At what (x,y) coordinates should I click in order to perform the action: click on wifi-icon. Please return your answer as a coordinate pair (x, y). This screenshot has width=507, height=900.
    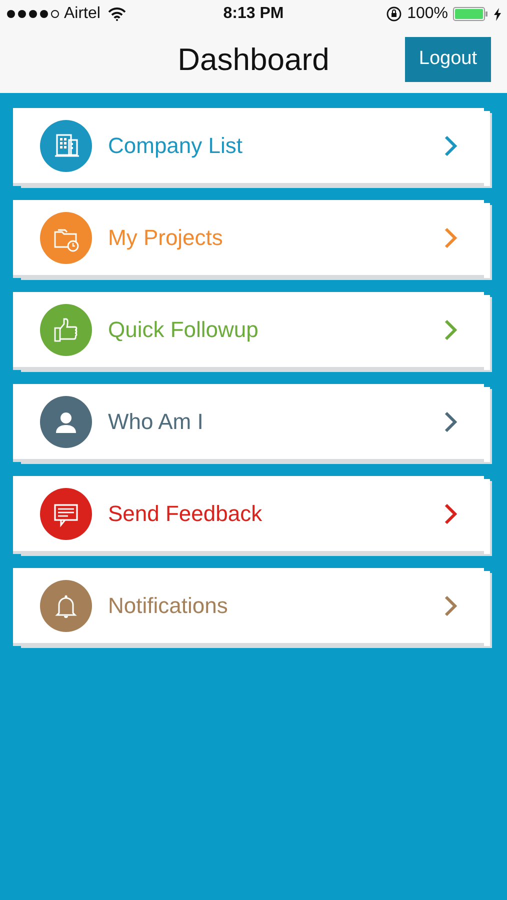
    Looking at the image, I should click on (117, 14).